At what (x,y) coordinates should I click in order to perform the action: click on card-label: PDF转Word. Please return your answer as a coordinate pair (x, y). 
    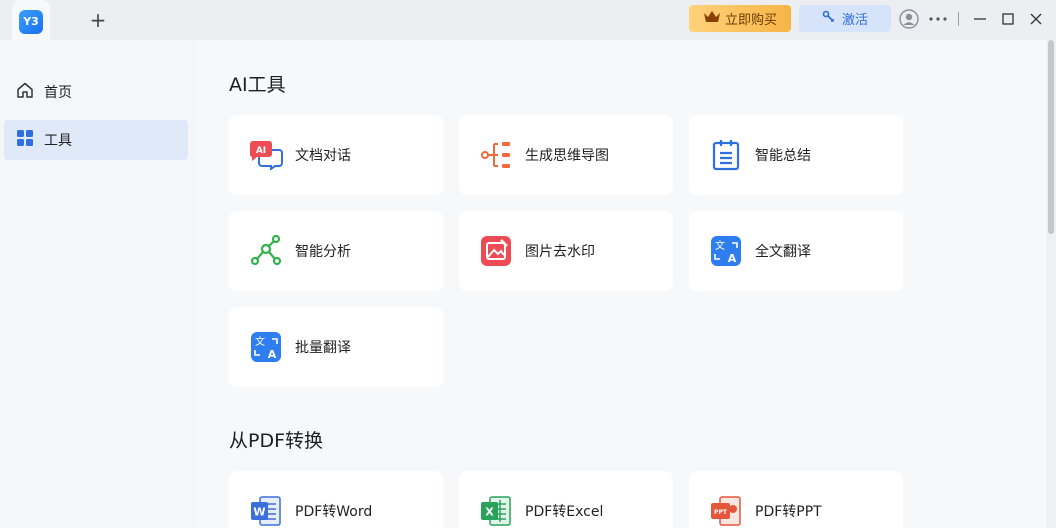
    Looking at the image, I should click on (334, 512).